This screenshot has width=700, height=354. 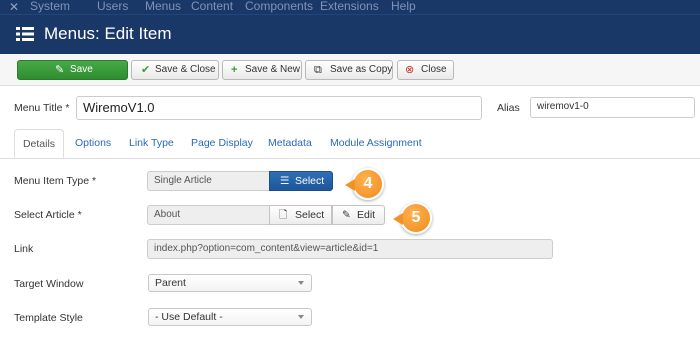 I want to click on alias-input: wiremov1-0, so click(x=612, y=107).